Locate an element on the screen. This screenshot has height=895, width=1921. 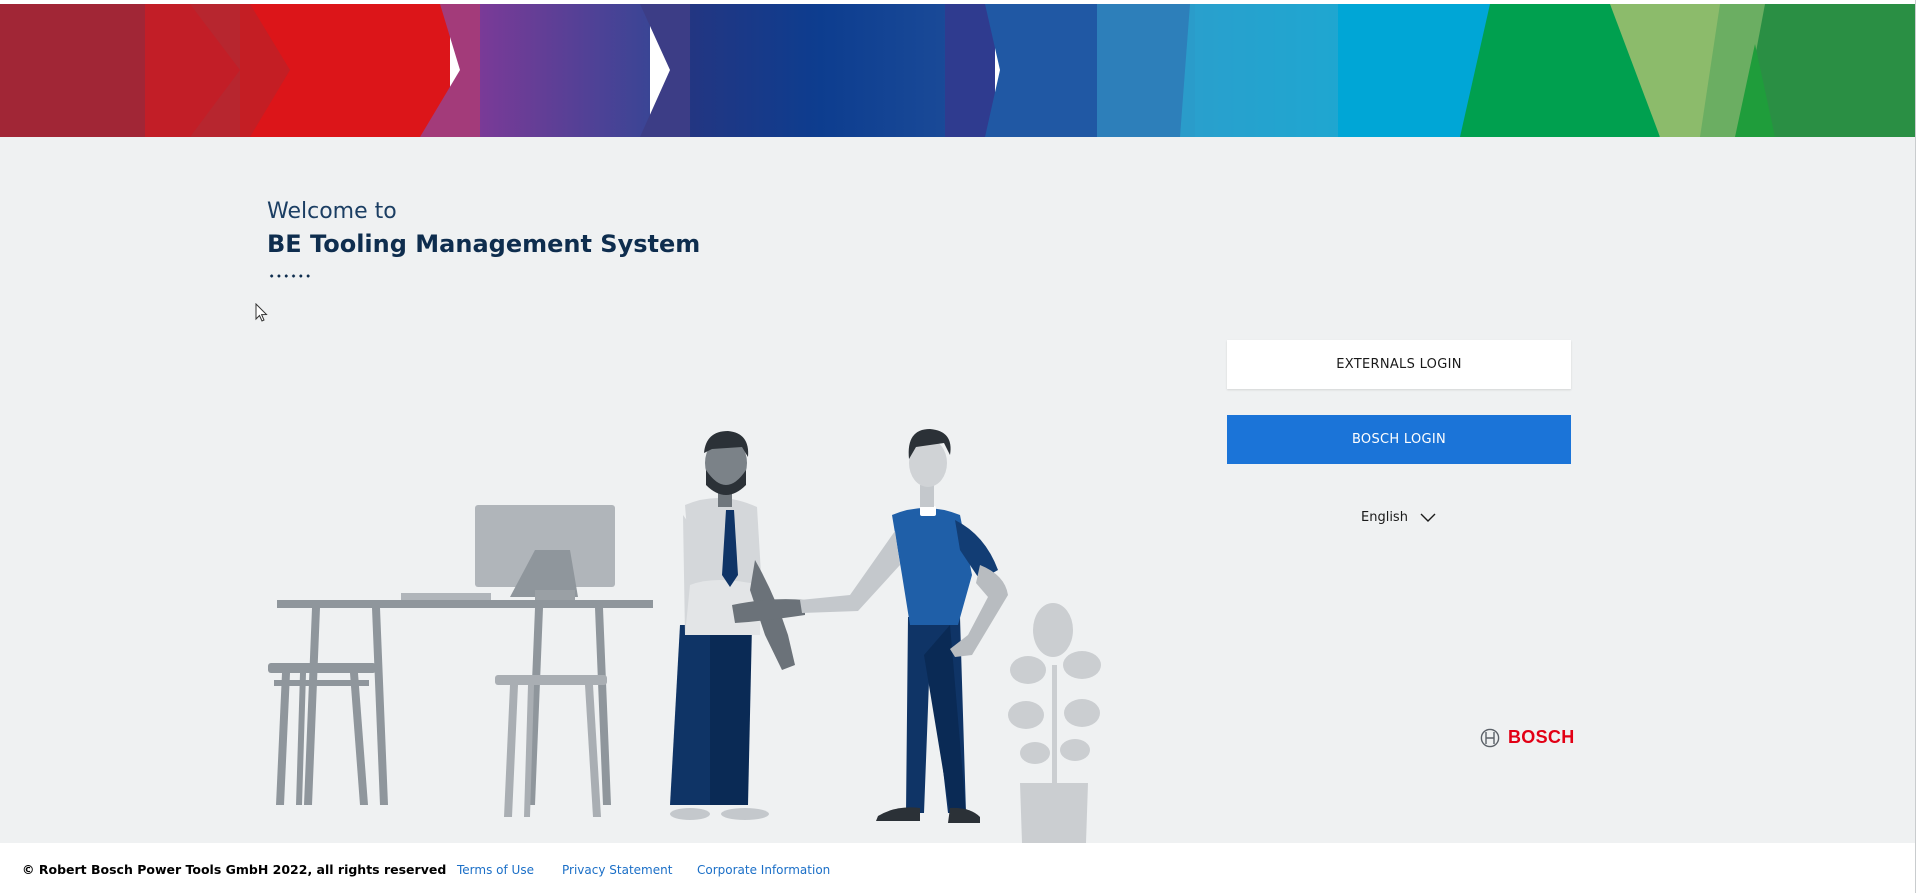
mouse-cursor-icon is located at coordinates (261, 312).